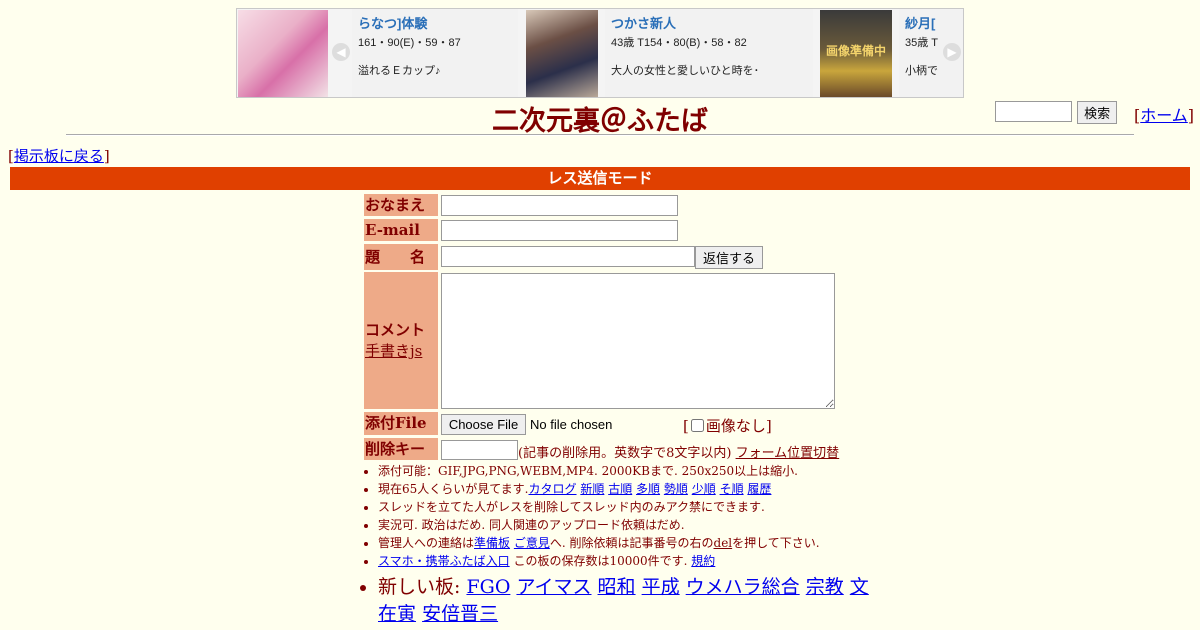 The width and height of the screenshot is (1200, 630). Describe the element at coordinates (393, 23) in the screenshot. I see `ad-name: らなつ]体験` at that location.